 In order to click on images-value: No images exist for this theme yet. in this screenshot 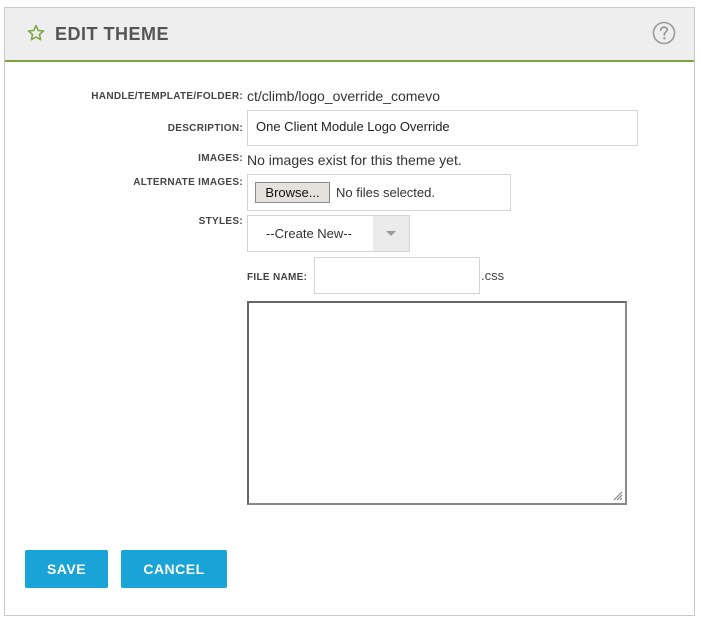, I will do `click(354, 160)`.